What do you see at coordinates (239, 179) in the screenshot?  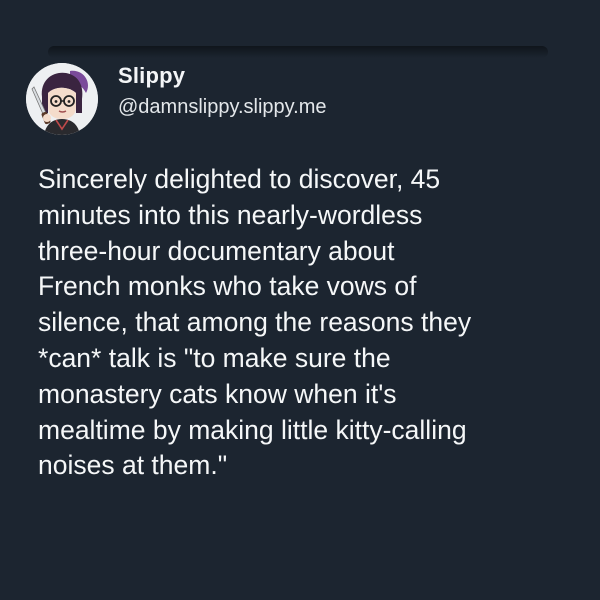 I see `post-text-line: Sincerely delighted to discover, 45` at bounding box center [239, 179].